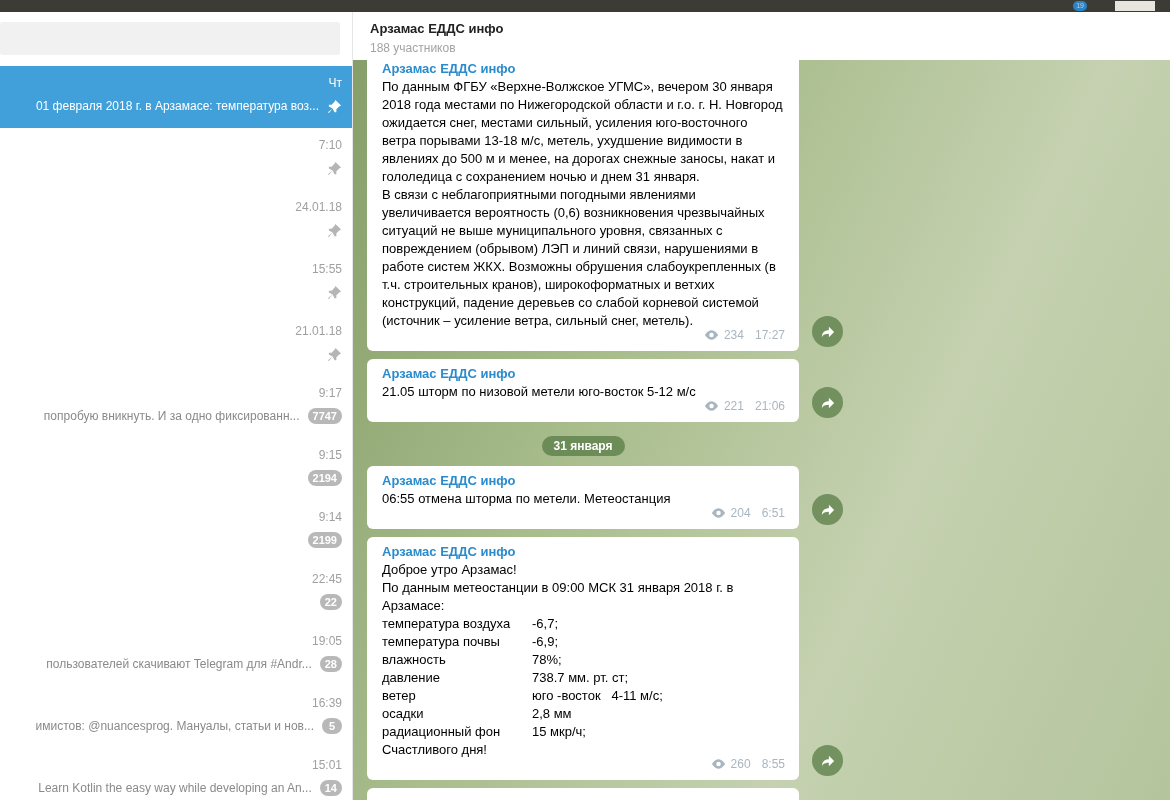 The width and height of the screenshot is (1170, 800). Describe the element at coordinates (326, 703) in the screenshot. I see `chat-time: 16:39` at that location.